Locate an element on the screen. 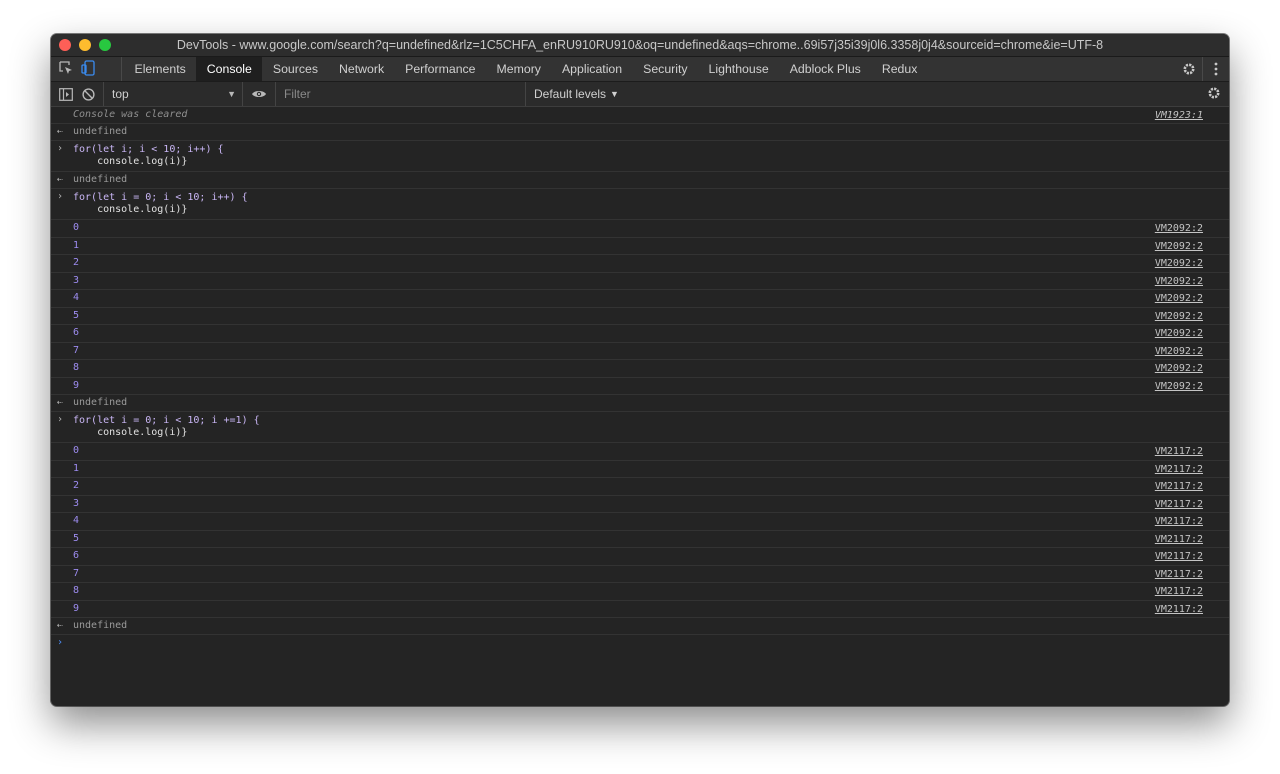  maximize-window-button is located at coordinates (105, 45).